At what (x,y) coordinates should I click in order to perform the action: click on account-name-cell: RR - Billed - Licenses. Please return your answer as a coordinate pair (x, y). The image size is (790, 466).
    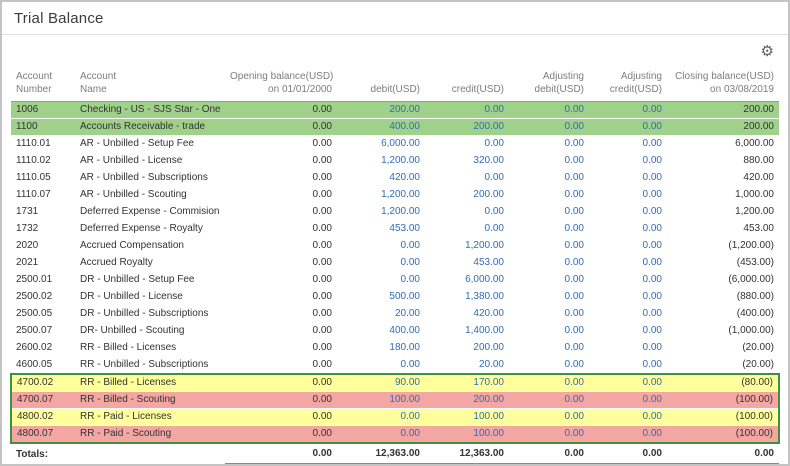
    Looking at the image, I should click on (150, 348).